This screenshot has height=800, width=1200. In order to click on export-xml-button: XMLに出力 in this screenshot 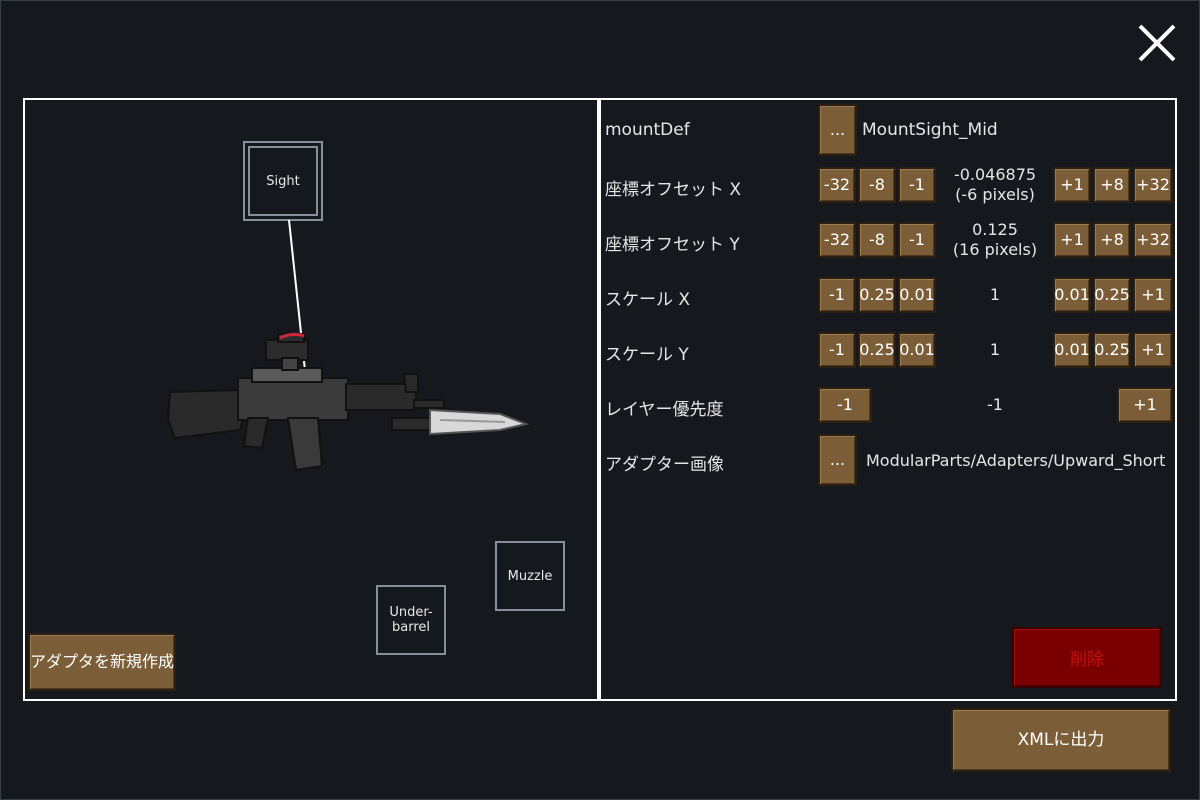, I will do `click(1061, 740)`.